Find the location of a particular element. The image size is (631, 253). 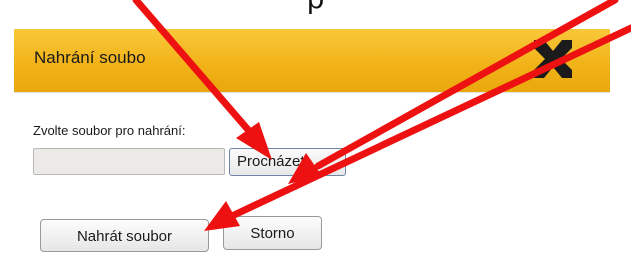

file-path-input is located at coordinates (129, 161).